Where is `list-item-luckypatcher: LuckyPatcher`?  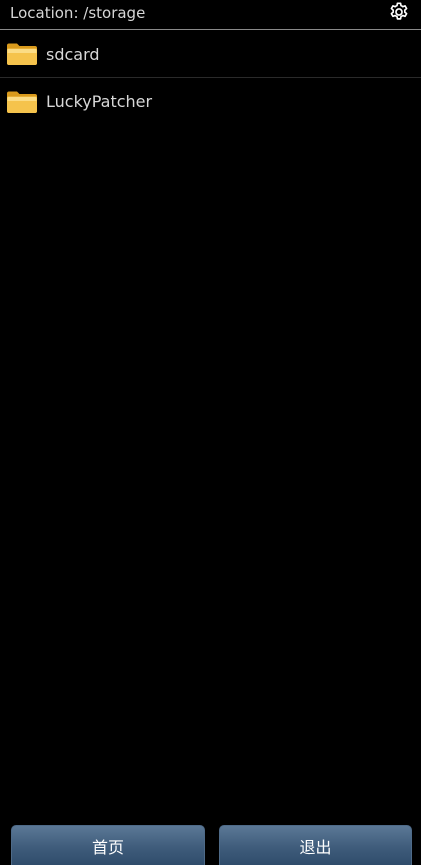 list-item-luckypatcher: LuckyPatcher is located at coordinates (210, 101).